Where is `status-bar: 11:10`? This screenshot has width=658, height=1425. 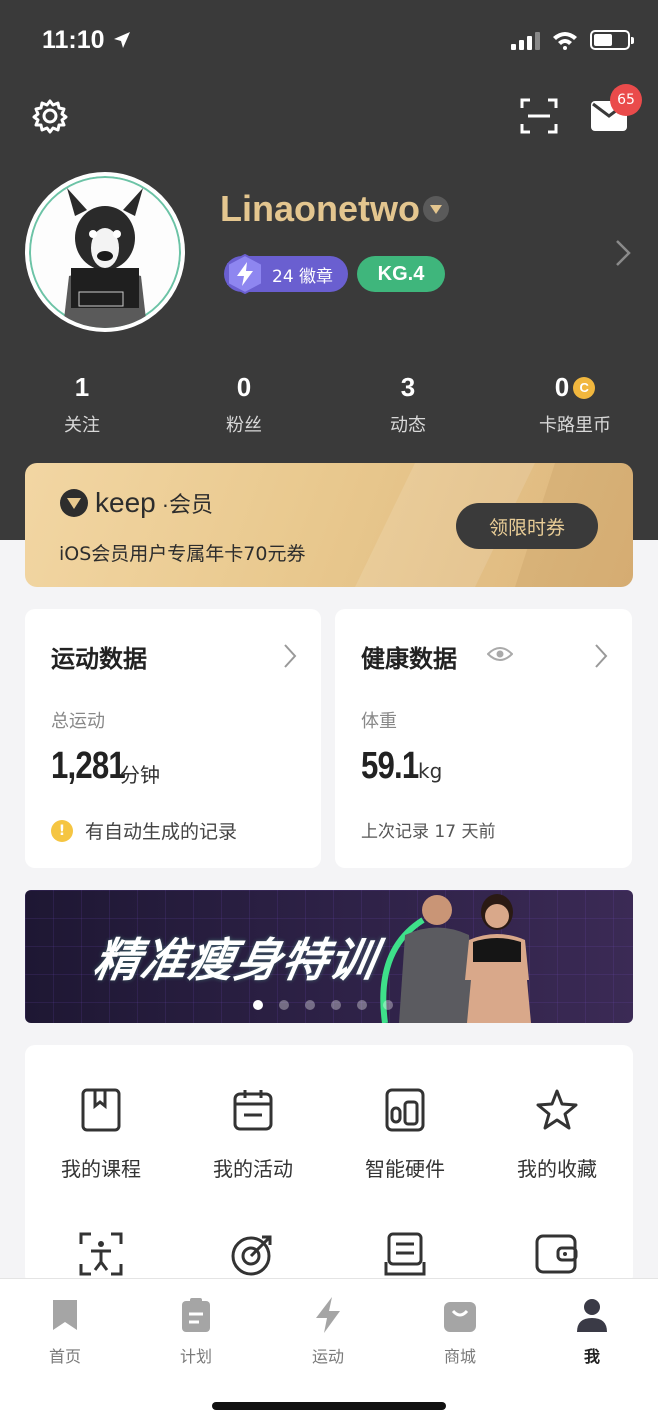
status-bar: 11:10 is located at coordinates (338, 40).